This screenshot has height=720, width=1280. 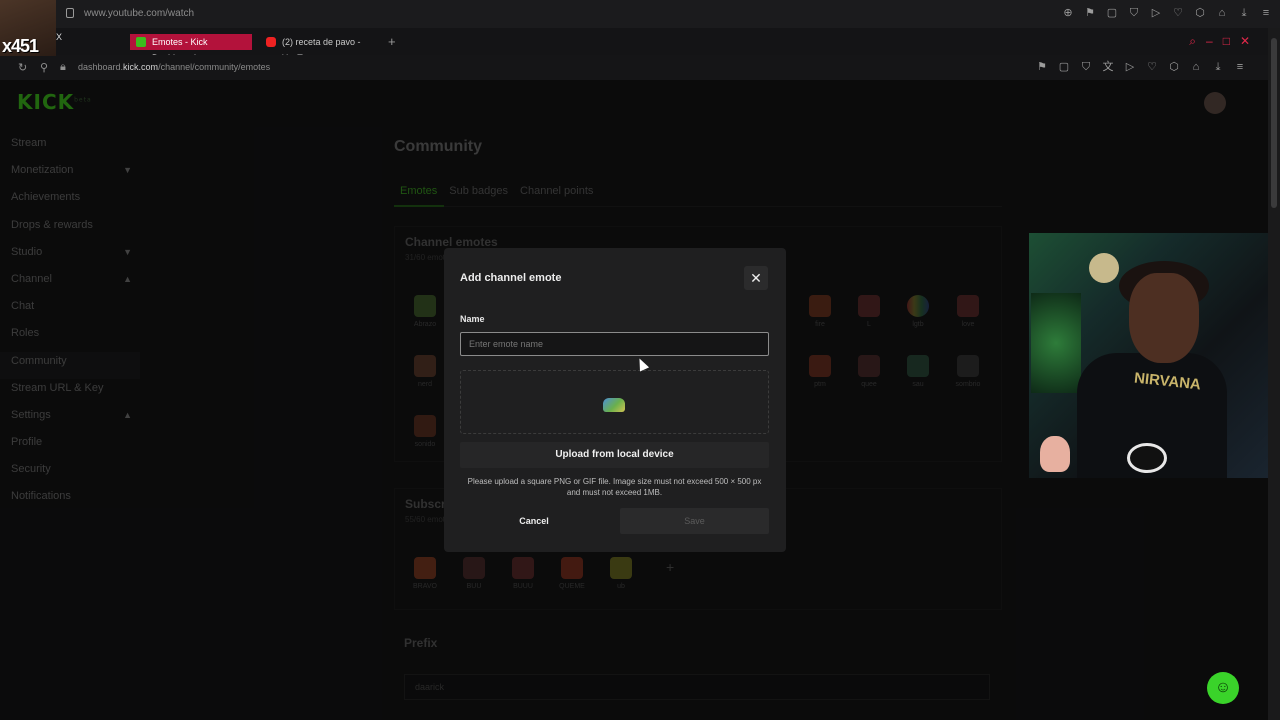 What do you see at coordinates (1223, 688) in the screenshot?
I see `chat-support-icon: ☺` at bounding box center [1223, 688].